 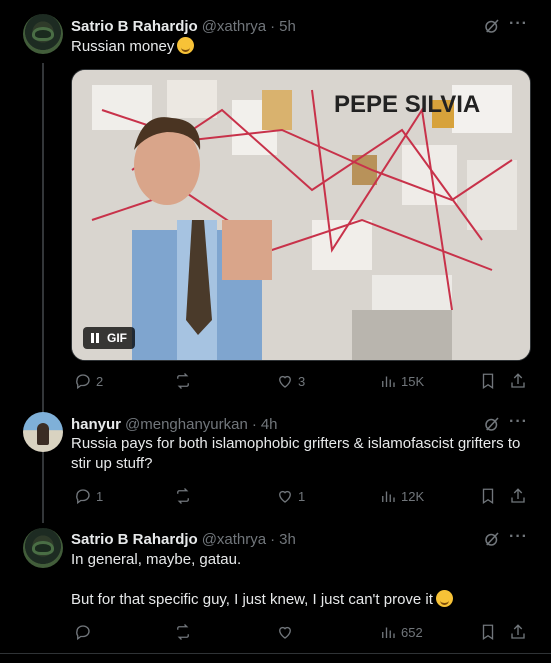 I want to click on view-count: 15K, so click(x=413, y=381).